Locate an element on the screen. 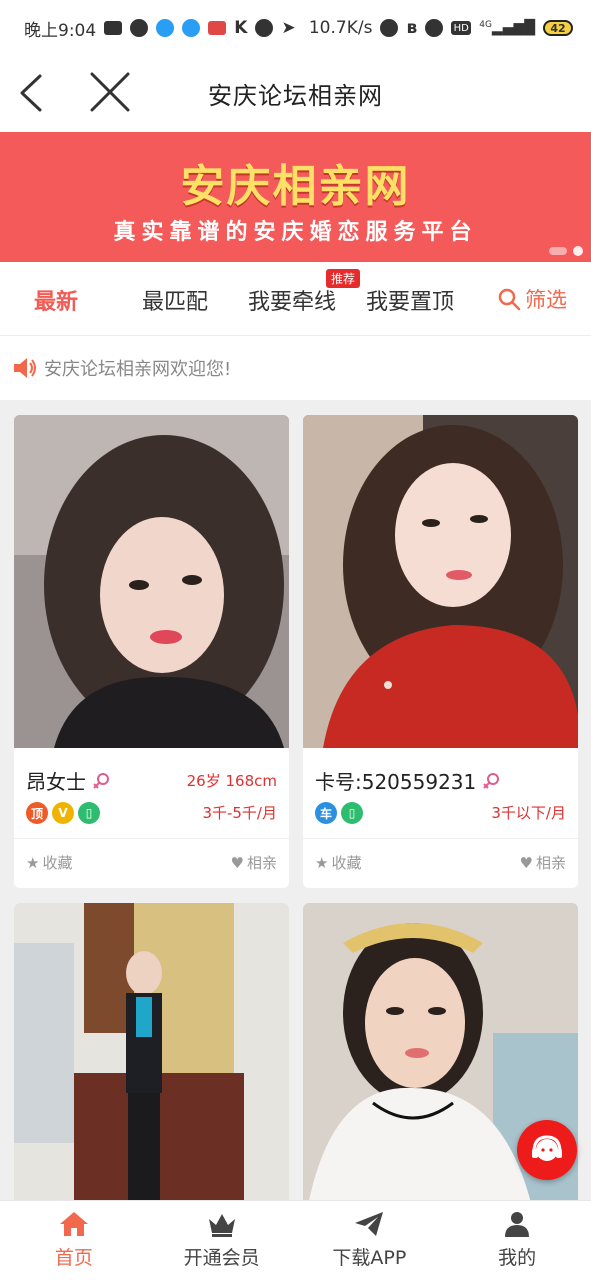 This screenshot has height=1280, width=591. status-time: 晚上9:04 is located at coordinates (60, 30).